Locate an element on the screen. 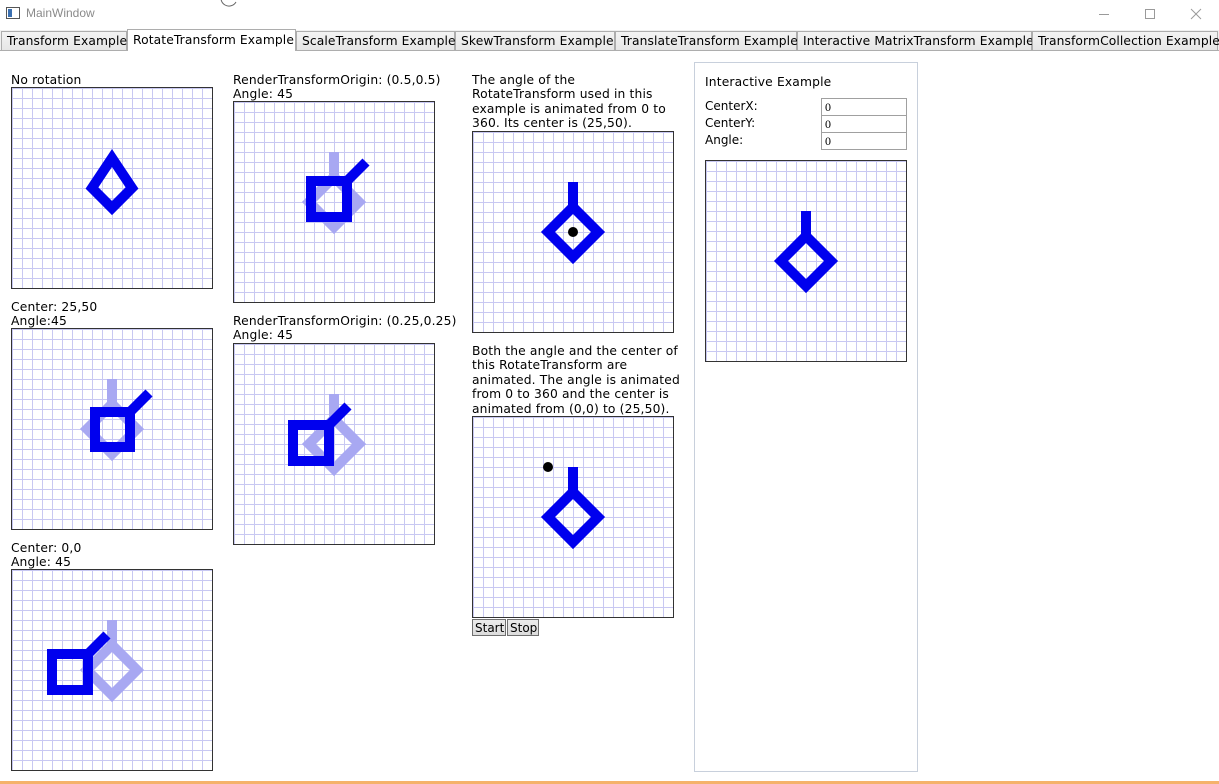  title-bar: MainWindow is located at coordinates (609, 15).